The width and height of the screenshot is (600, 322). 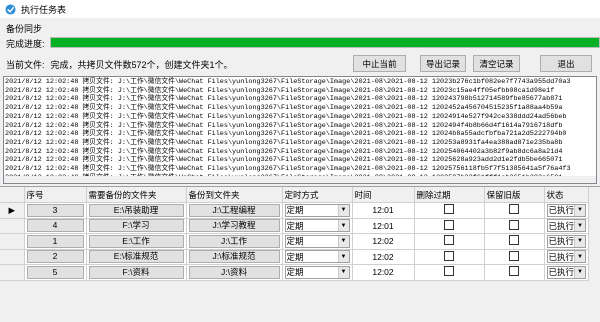 What do you see at coordinates (567, 195) in the screenshot?
I see `column-header: 状态` at bounding box center [567, 195].